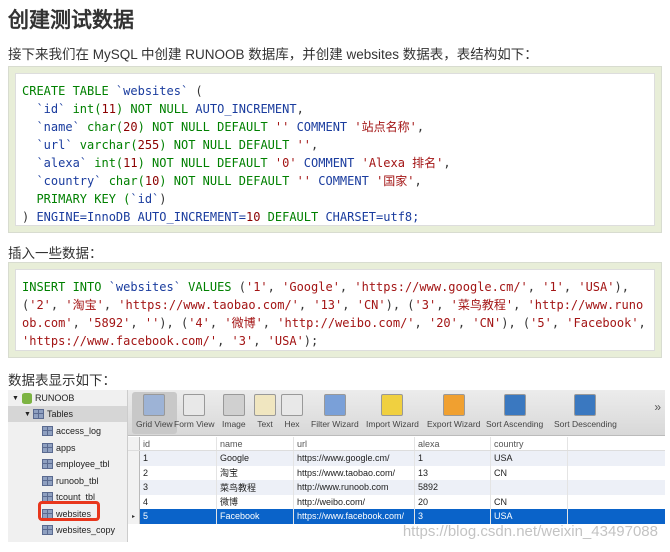  What do you see at coordinates (354, 487) in the screenshot?
I see `cell-url: http://www.runoob.com` at bounding box center [354, 487].